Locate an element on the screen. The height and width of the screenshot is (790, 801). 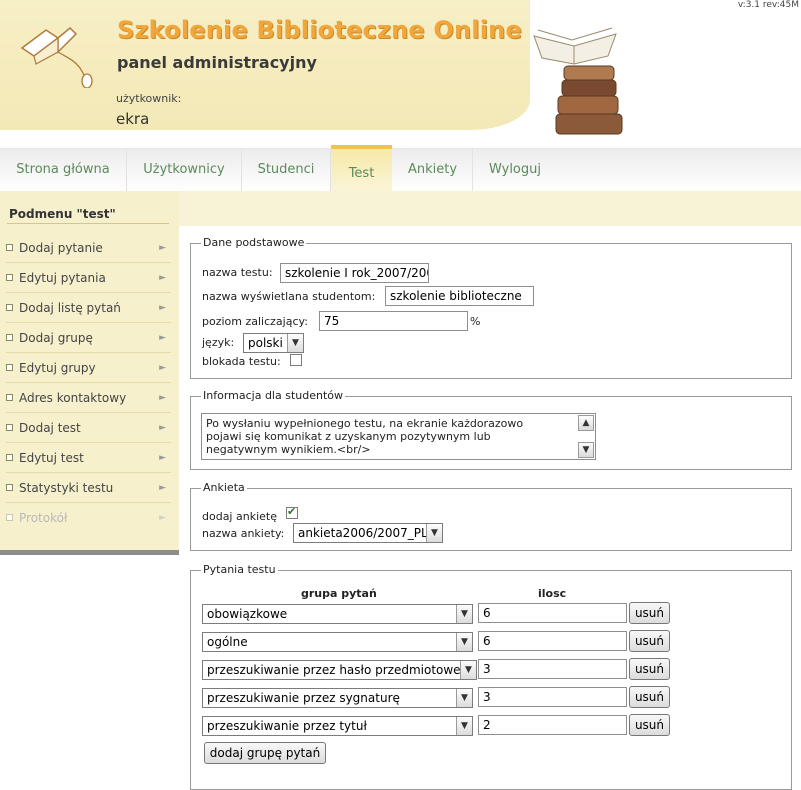
question-group-select: obowiązkowe ▼ is located at coordinates (337, 614).